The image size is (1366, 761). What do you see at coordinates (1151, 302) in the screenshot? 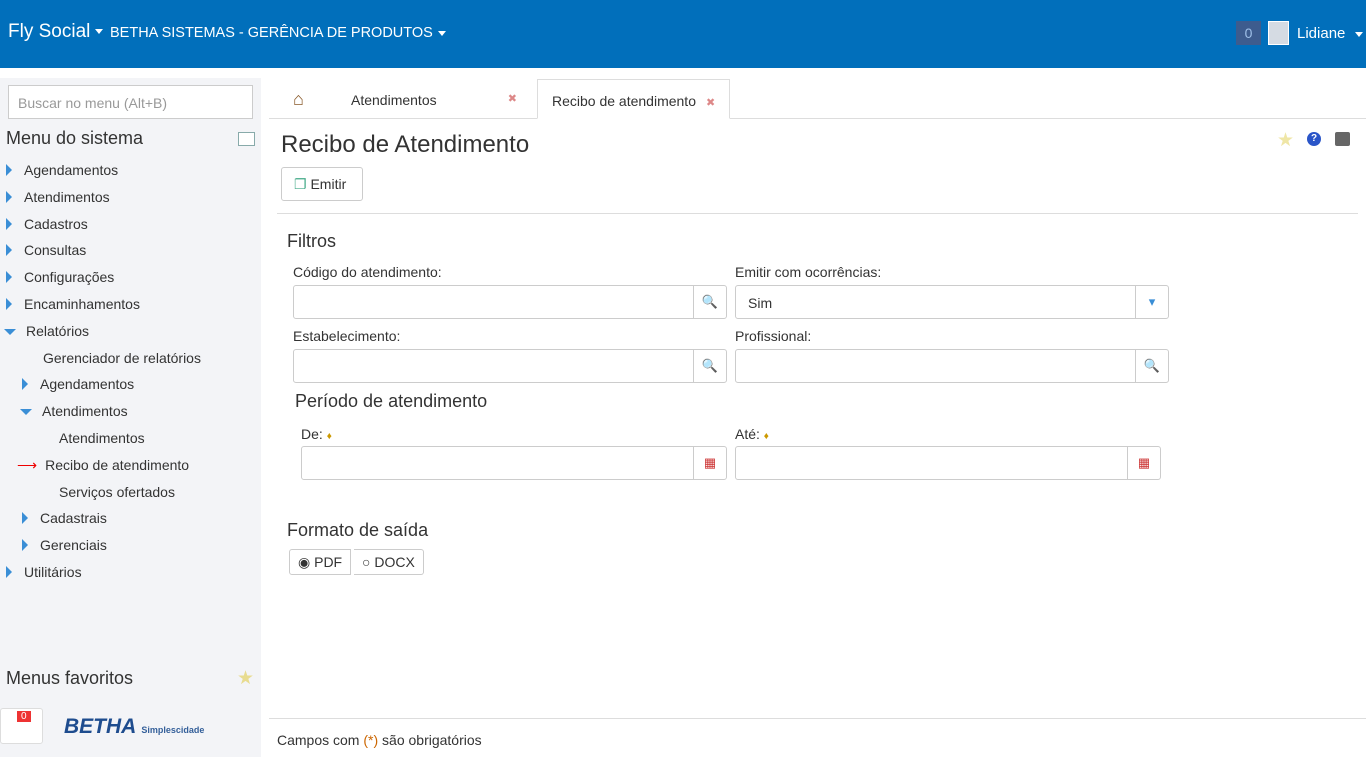
I see `chevron-down-icon: ▾` at bounding box center [1151, 302].